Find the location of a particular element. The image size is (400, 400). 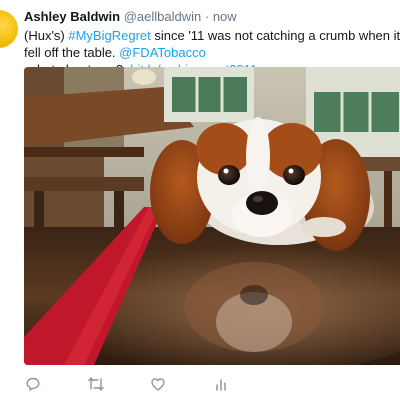

retweet-icon is located at coordinates (96, 384).